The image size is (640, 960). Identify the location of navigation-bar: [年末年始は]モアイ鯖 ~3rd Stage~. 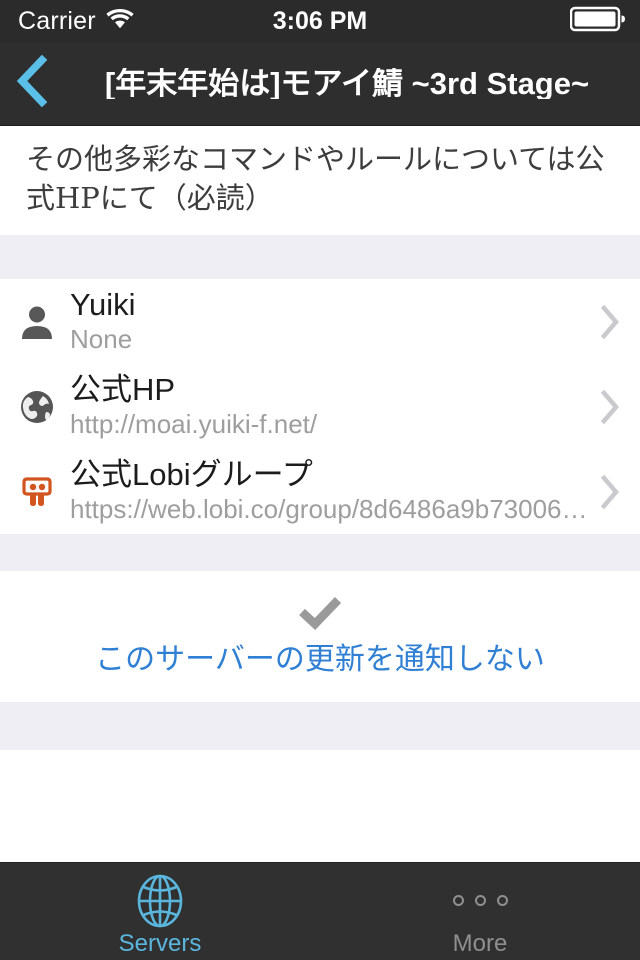
(320, 84).